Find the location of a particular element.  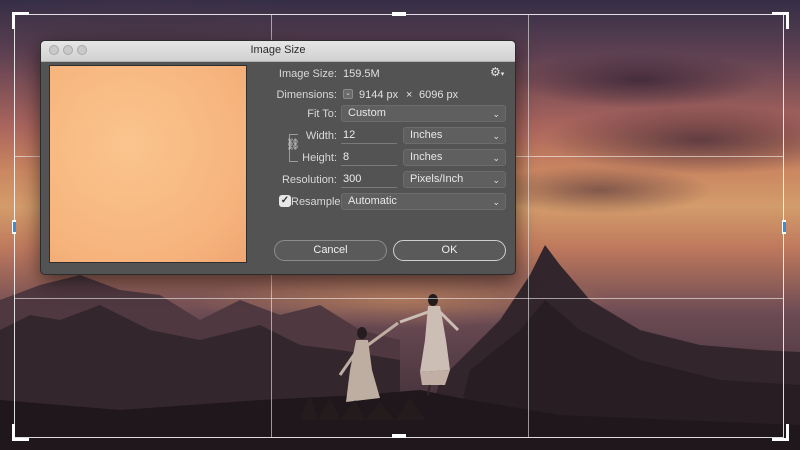

width-input: 12 is located at coordinates (369, 135).